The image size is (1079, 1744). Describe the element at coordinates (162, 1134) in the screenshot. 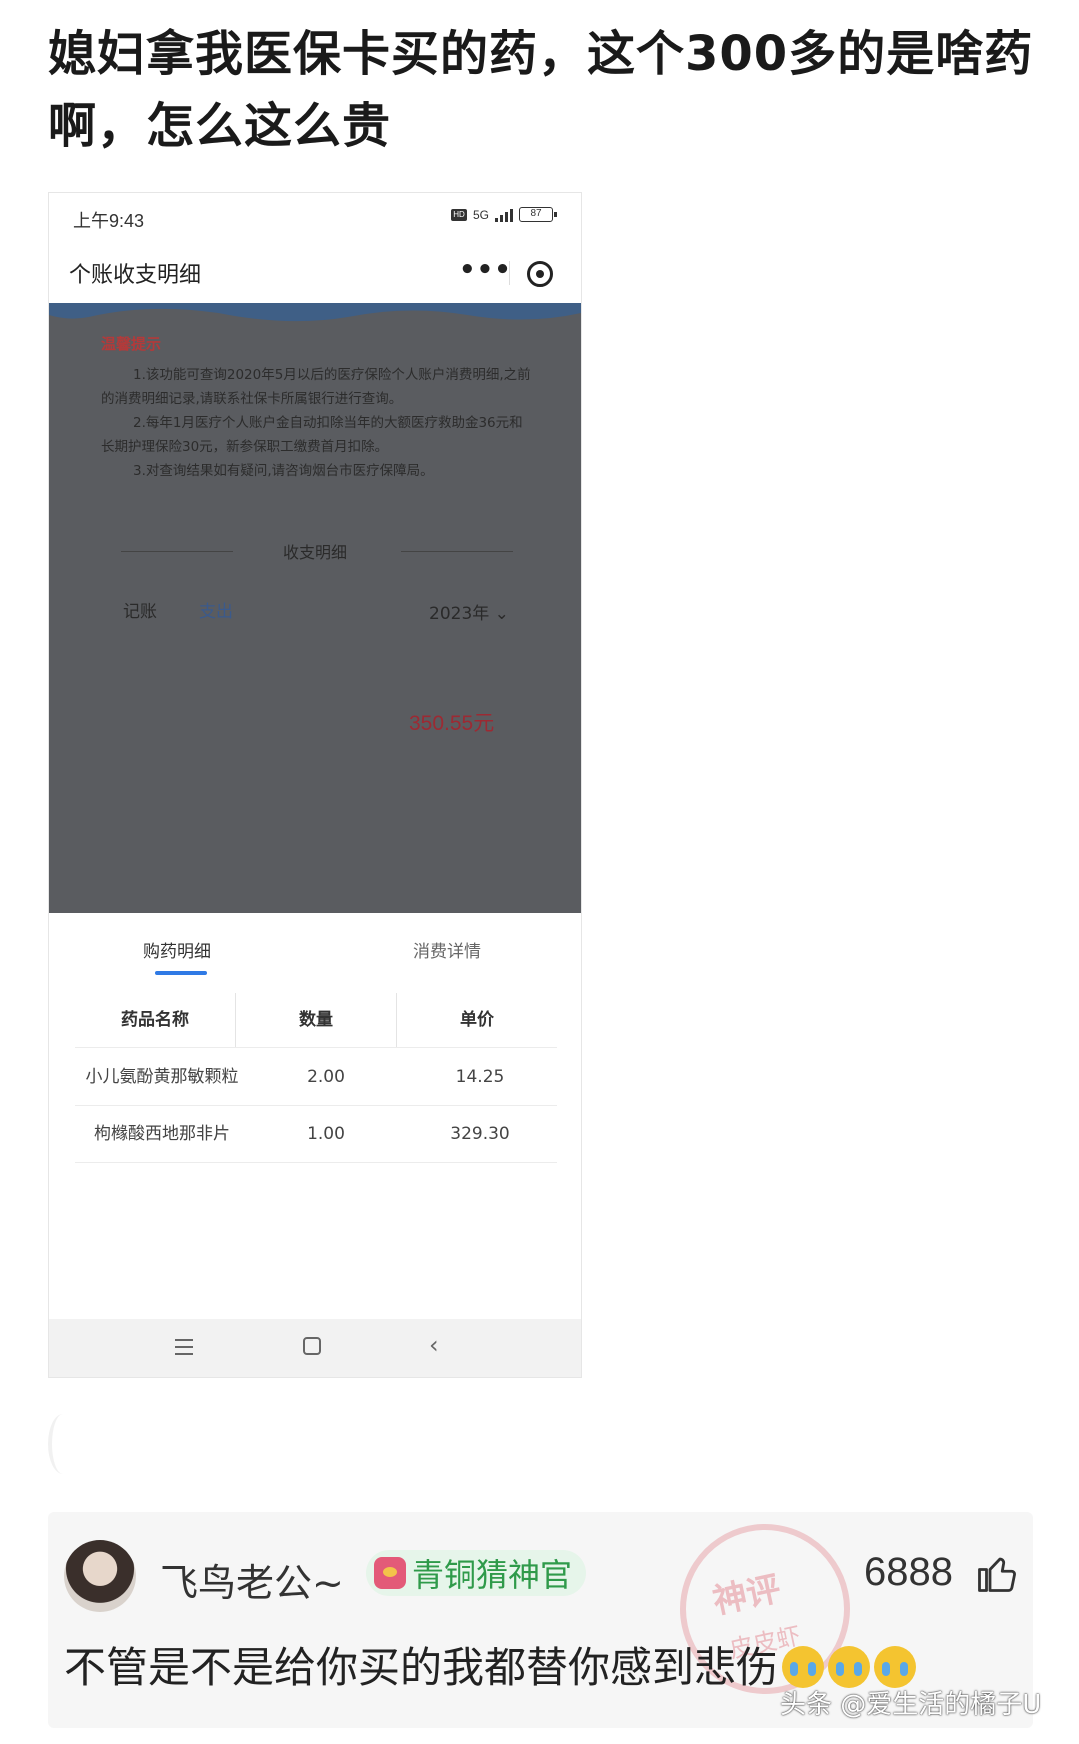

I see `drug-name: 枸橼酸西地那非片` at that location.